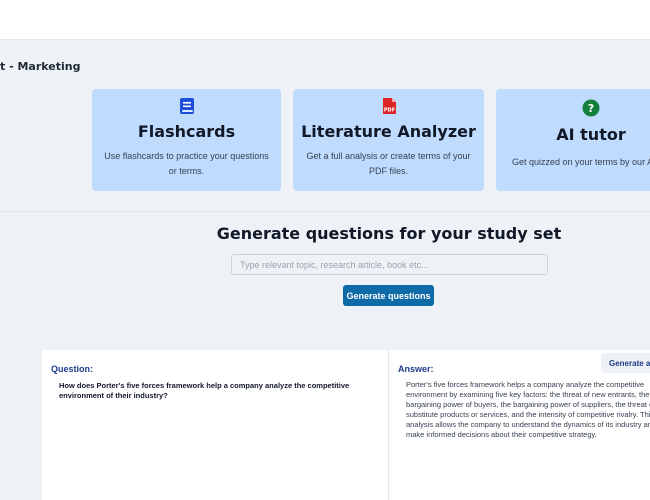 This screenshot has height=500, width=650. Describe the element at coordinates (388, 131) in the screenshot. I see `literature-analyzer-title: Literature Analyzer` at that location.